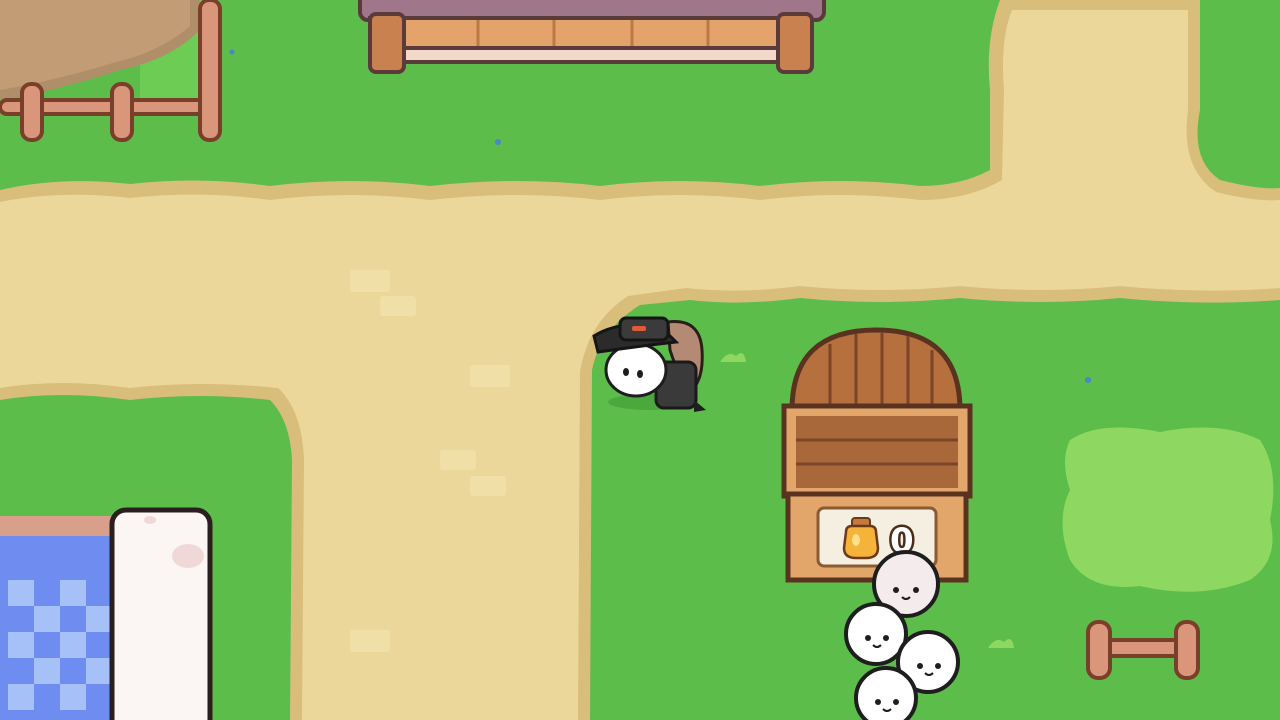 Image resolution: width=1280 pixels, height=720 pixels. Describe the element at coordinates (886, 693) in the screenshot. I see `sheep` at that location.